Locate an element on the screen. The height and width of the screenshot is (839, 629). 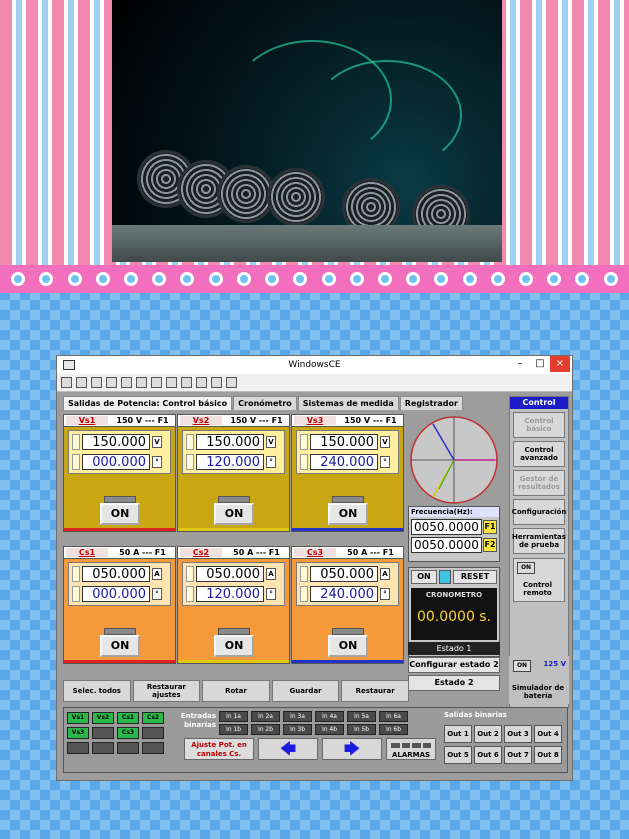
input-5b: In 5b is located at coordinates (361, 729).